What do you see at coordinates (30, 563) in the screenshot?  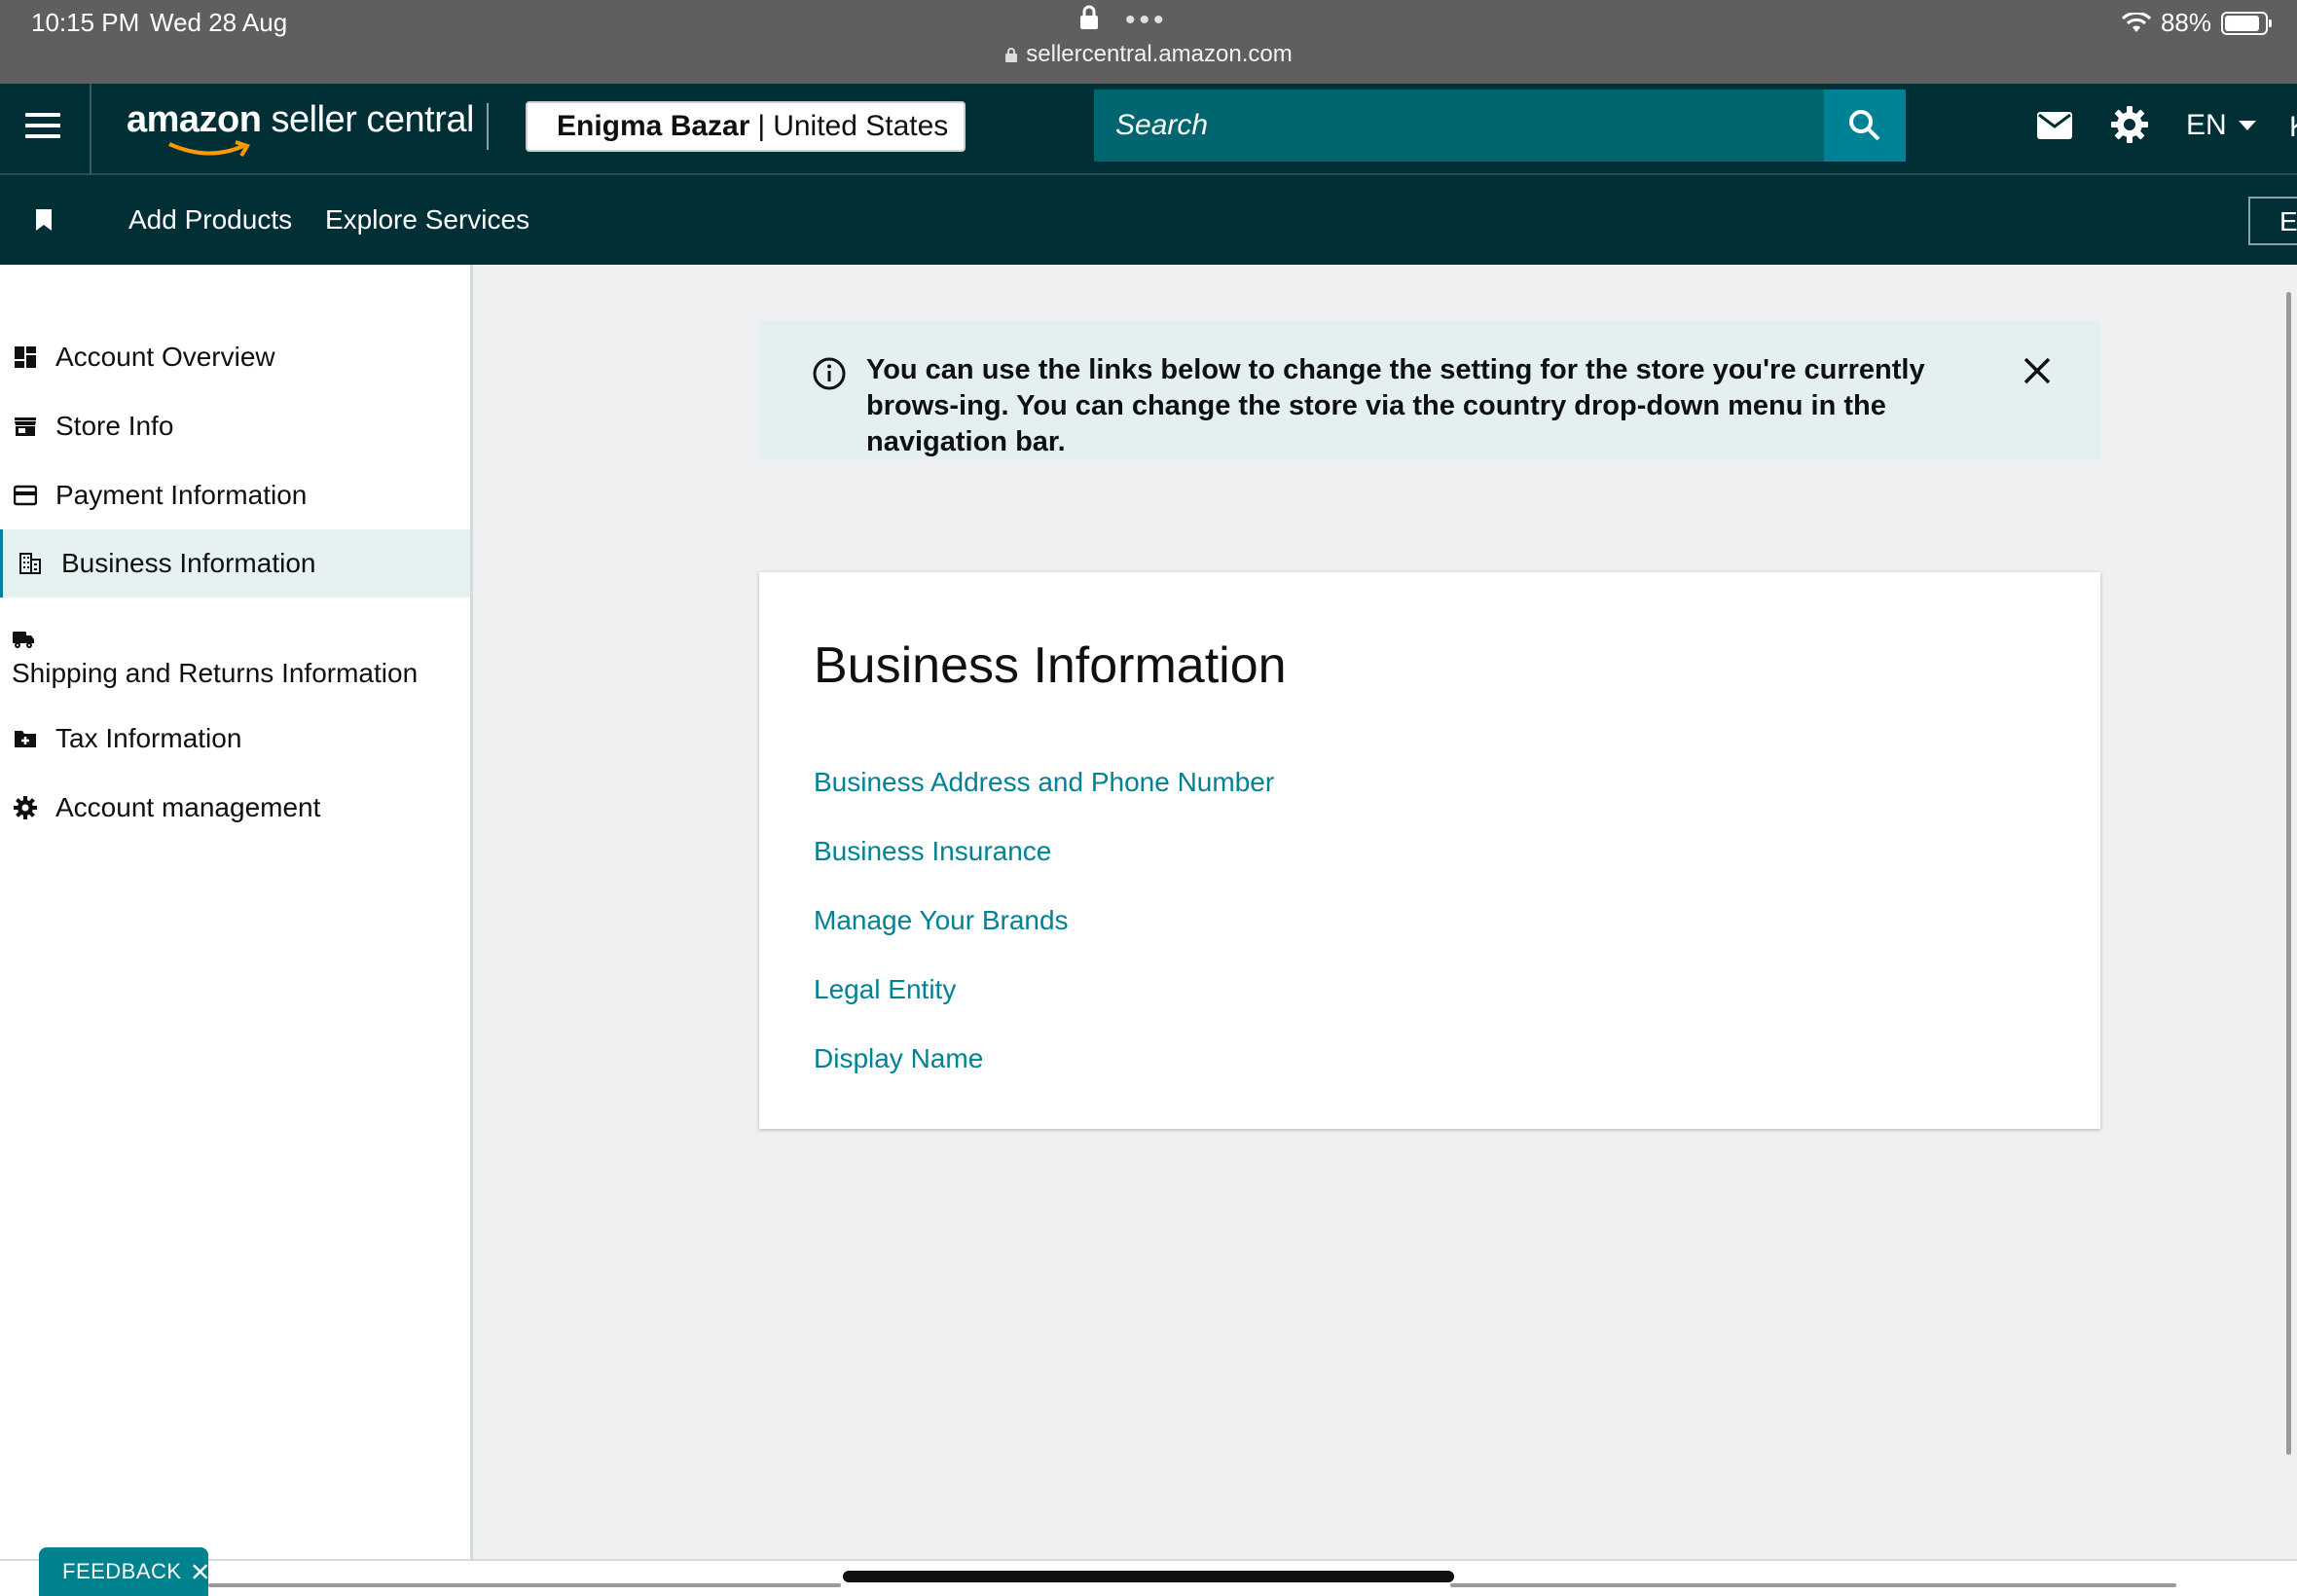 I see `building-icon` at bounding box center [30, 563].